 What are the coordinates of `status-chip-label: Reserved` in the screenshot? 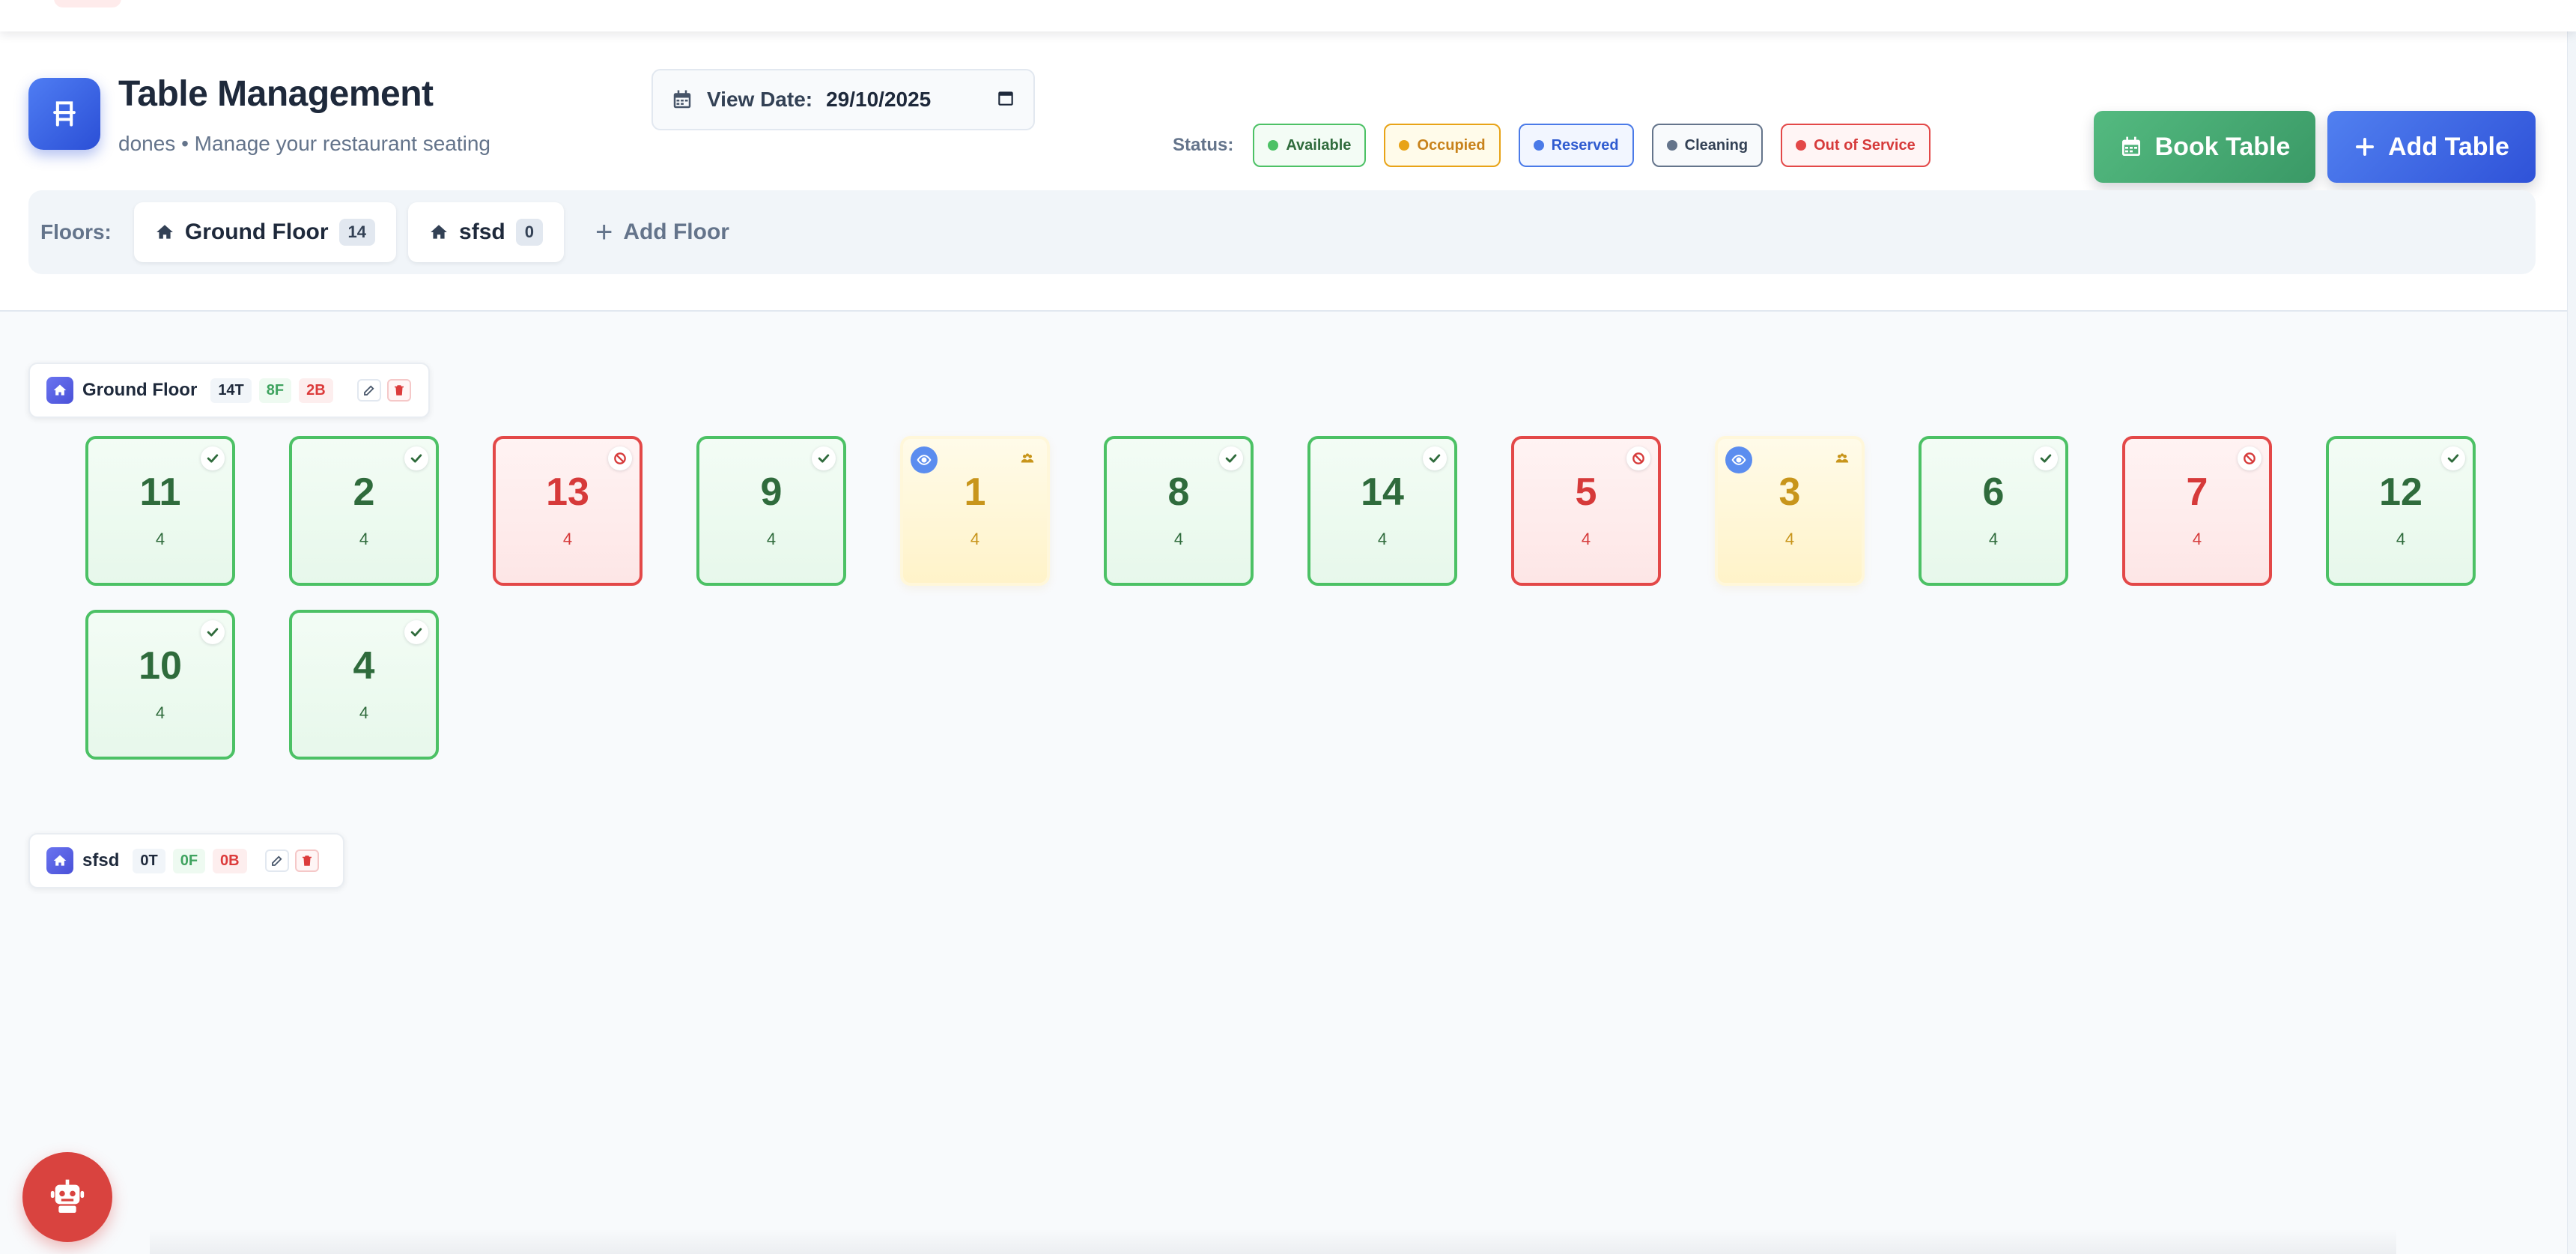 It's located at (1585, 145).